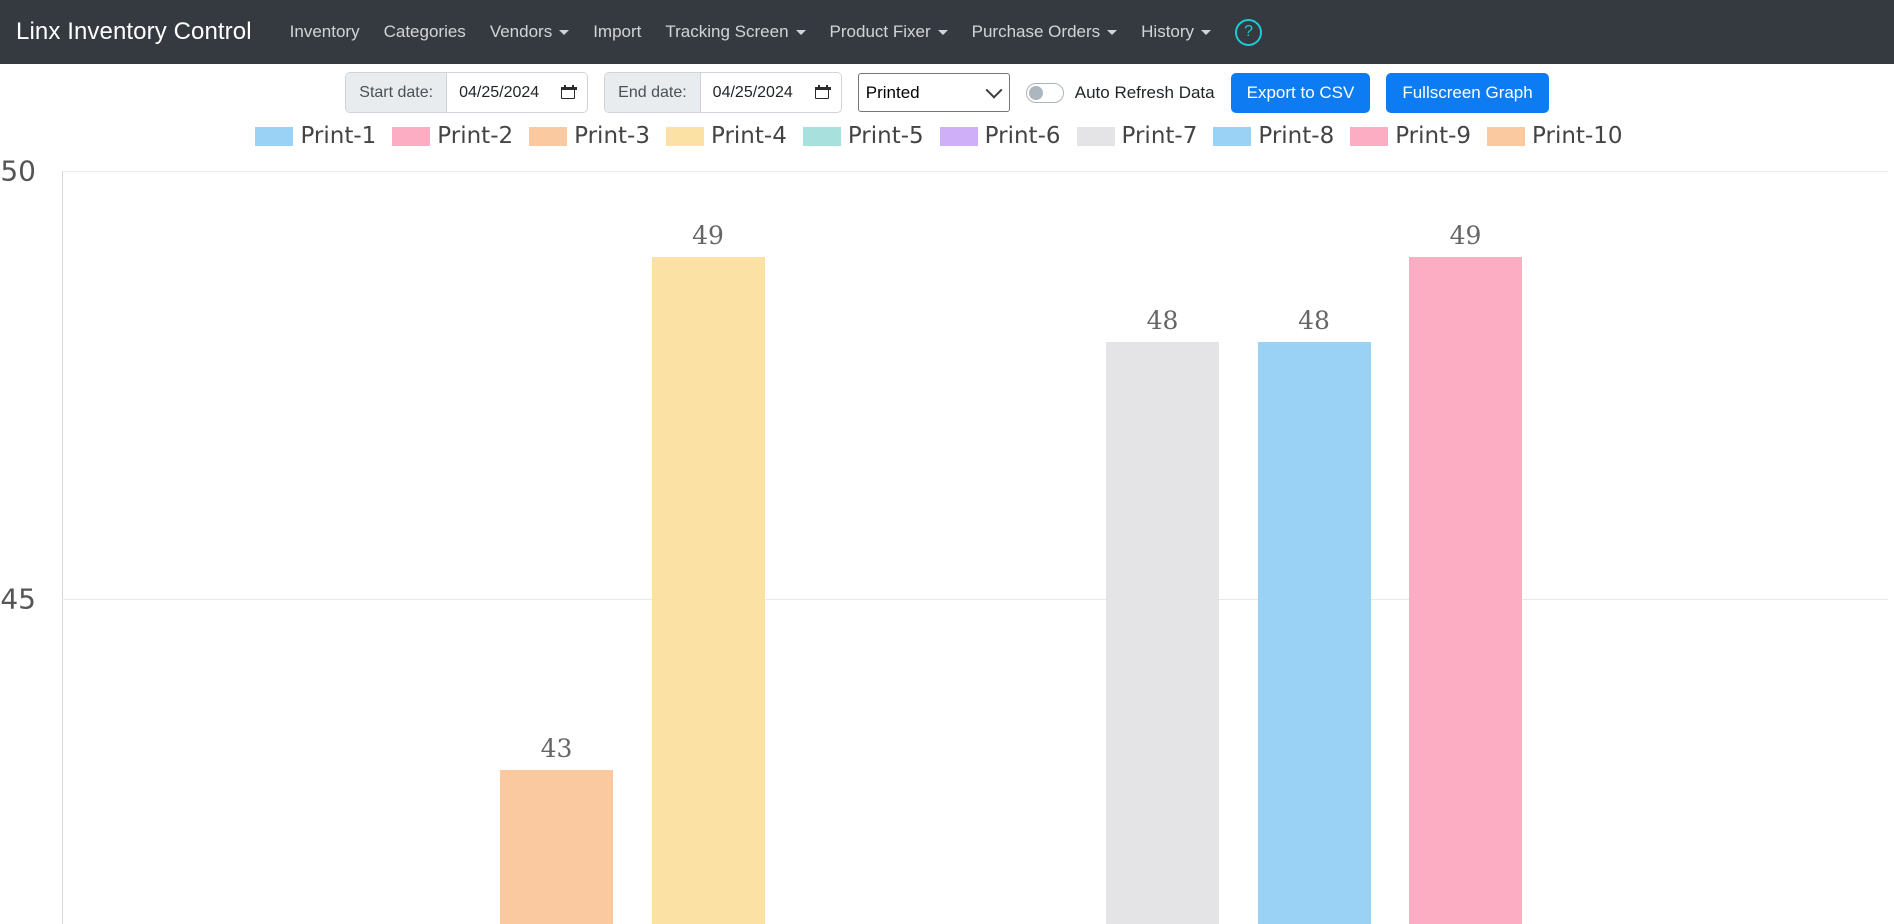  I want to click on bar-value-label: 43, so click(556, 749).